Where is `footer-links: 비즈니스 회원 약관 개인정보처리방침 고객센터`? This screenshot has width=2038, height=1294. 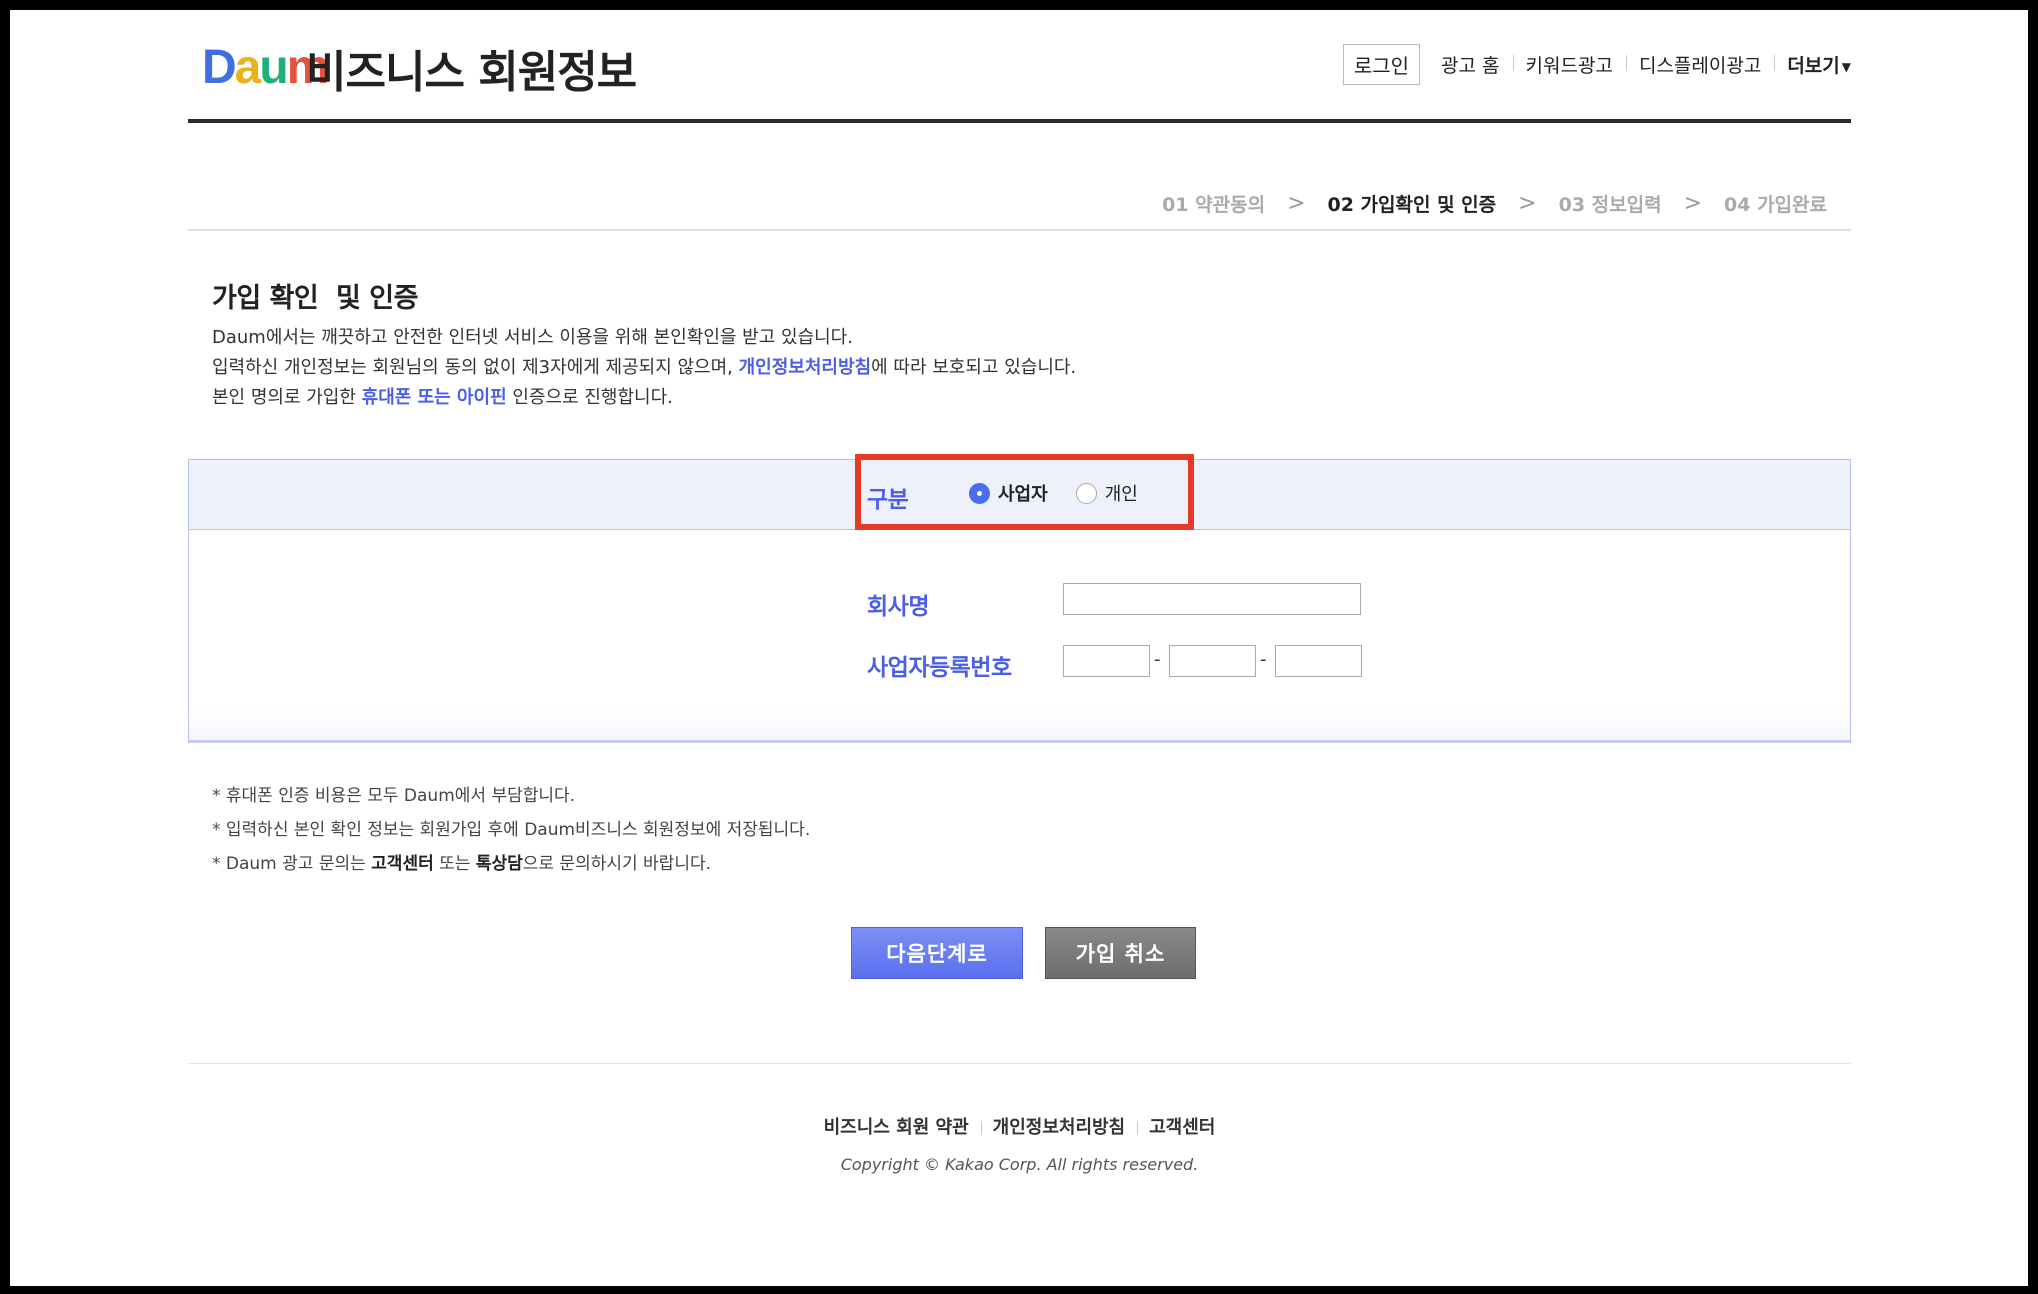
footer-links: 비즈니스 회원 약관 개인정보처리방침 고객센터 is located at coordinates (1019, 1126).